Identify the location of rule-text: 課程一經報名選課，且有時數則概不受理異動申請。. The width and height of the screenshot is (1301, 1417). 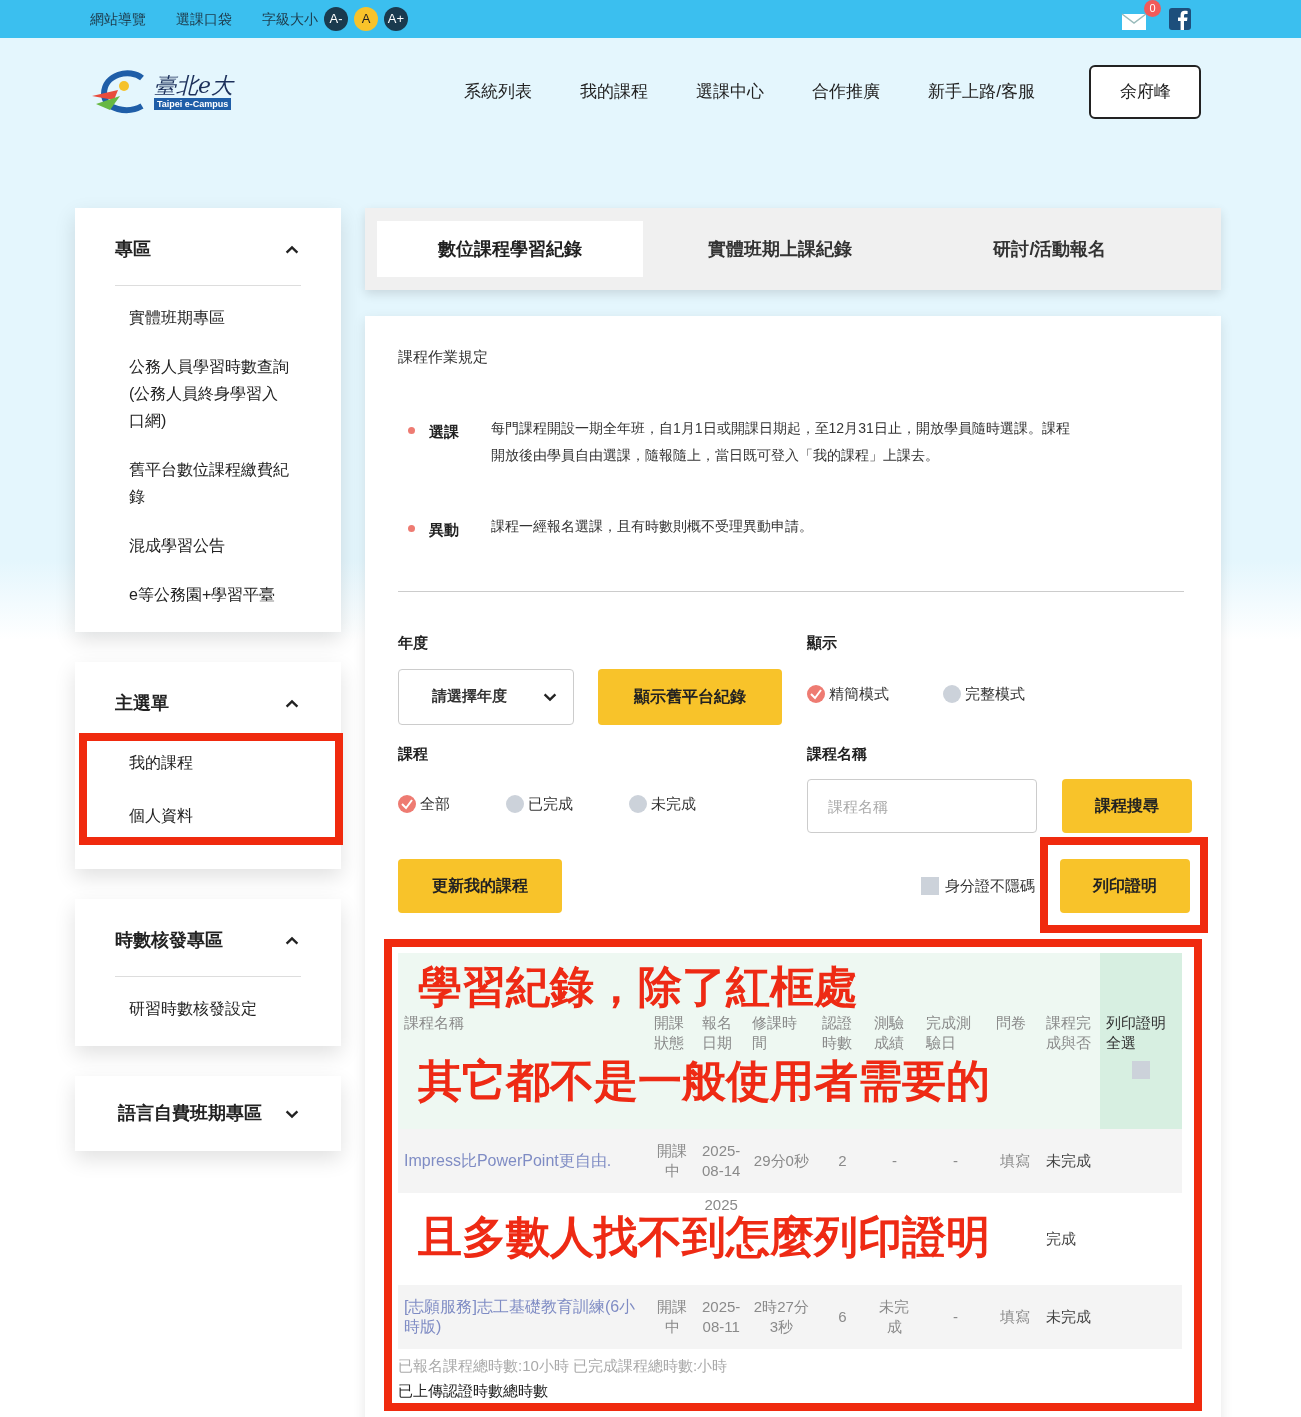
(652, 526).